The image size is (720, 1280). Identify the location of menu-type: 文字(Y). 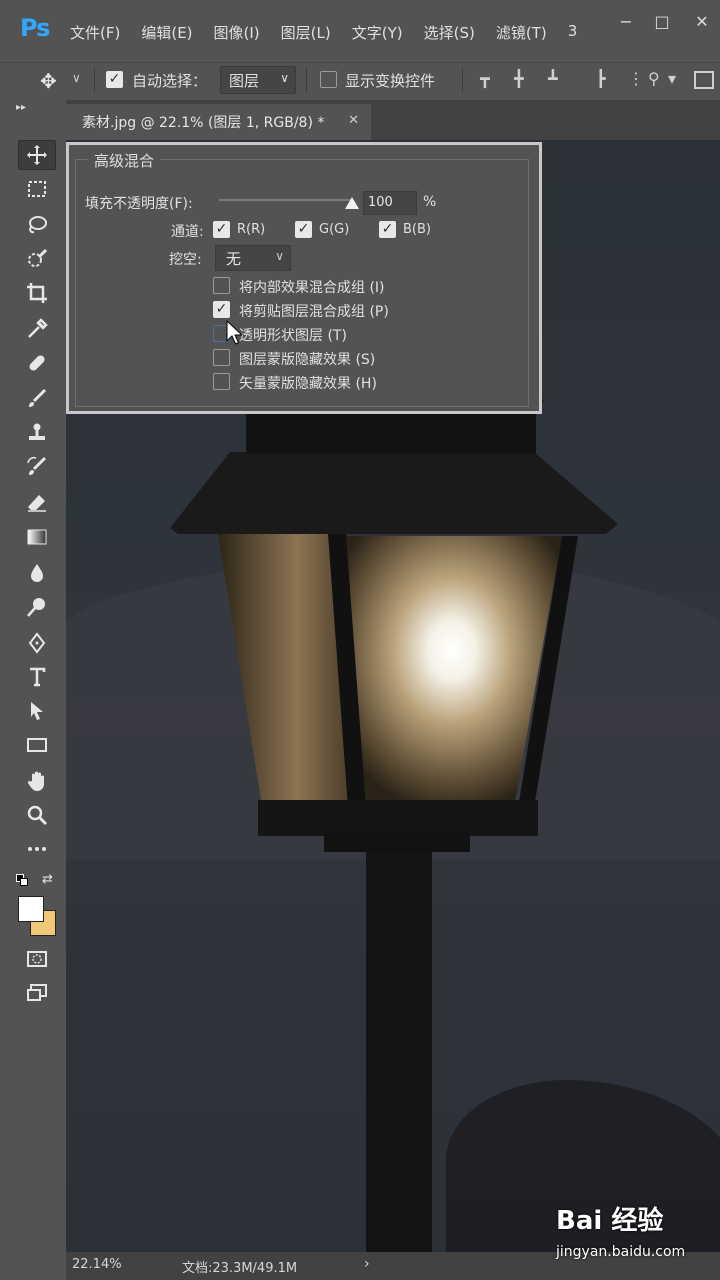
(377, 32).